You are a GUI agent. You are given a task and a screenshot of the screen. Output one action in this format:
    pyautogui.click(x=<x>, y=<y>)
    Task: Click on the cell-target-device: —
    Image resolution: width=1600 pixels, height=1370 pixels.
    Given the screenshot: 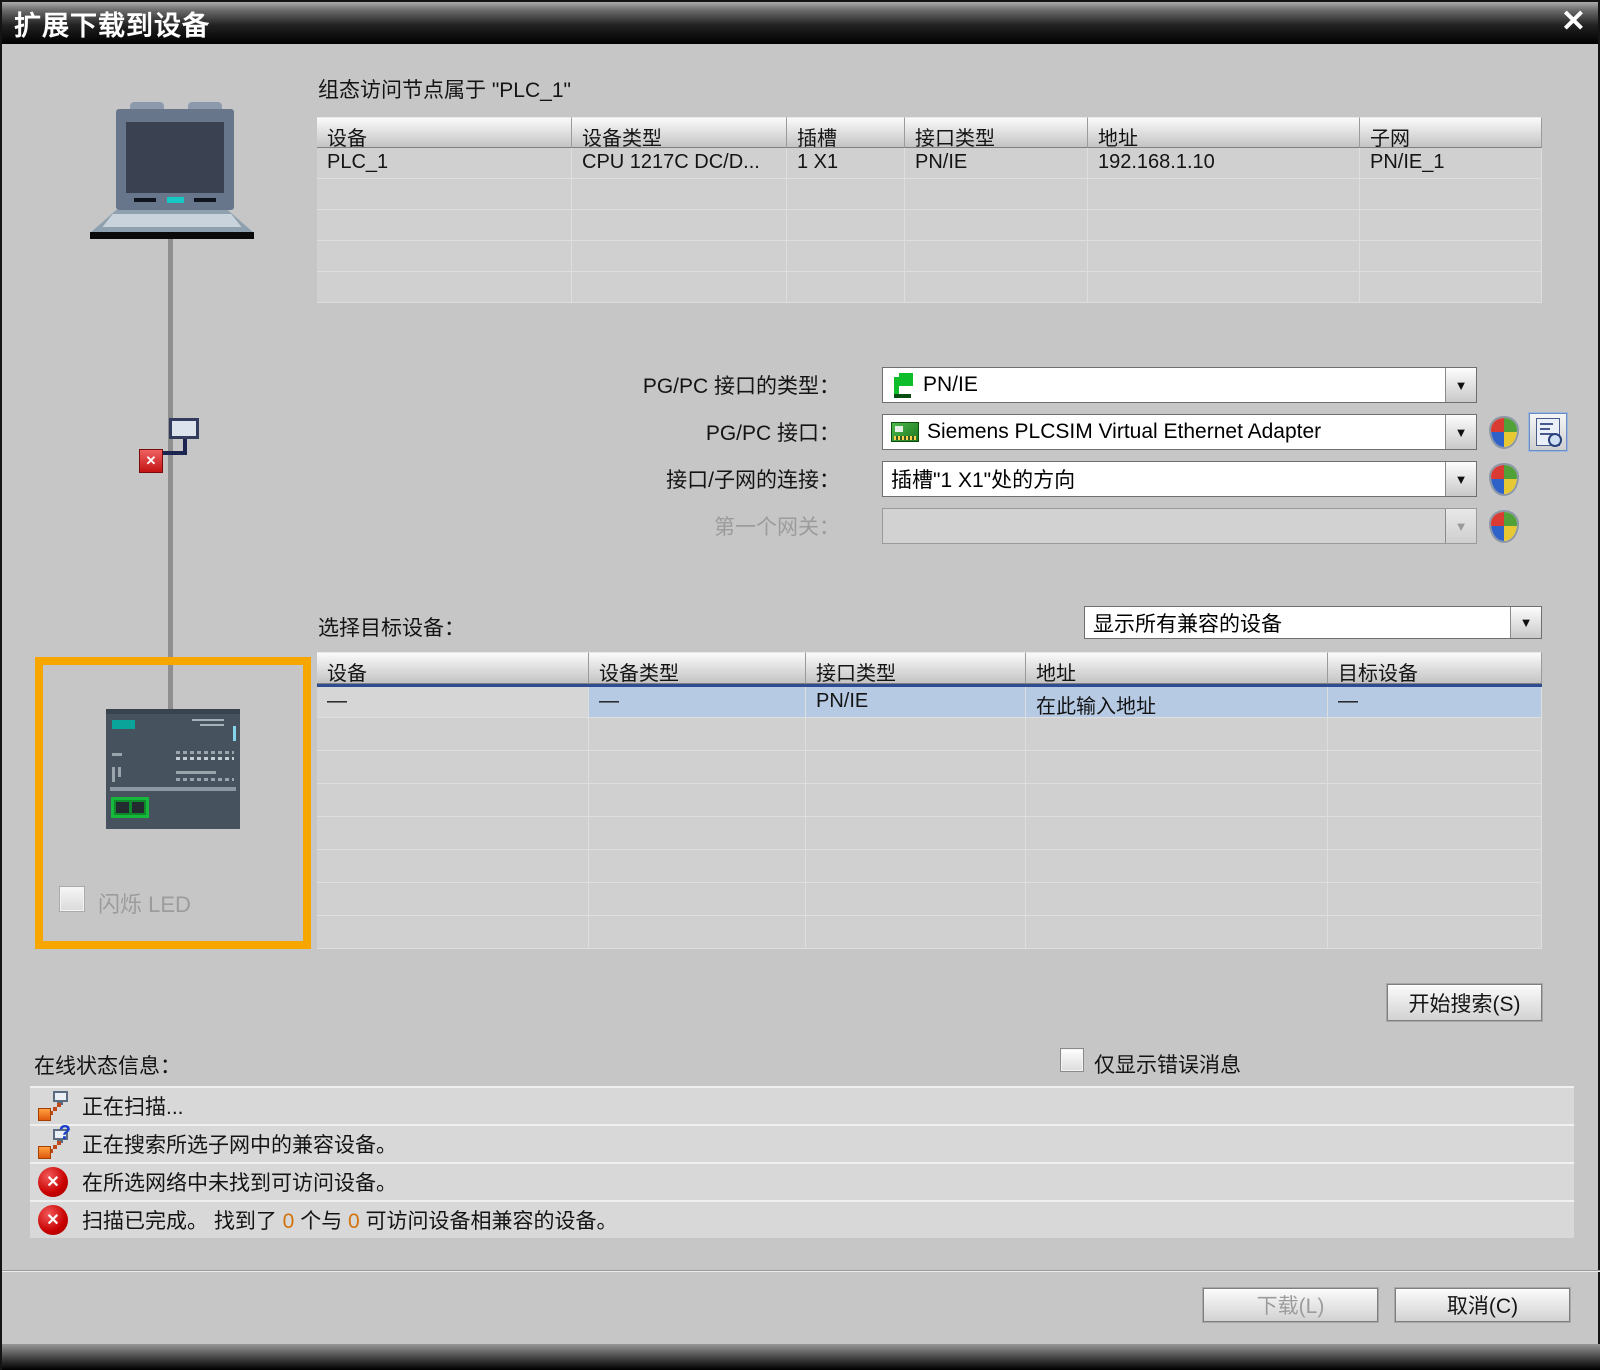 What is the action you would take?
    pyautogui.click(x=1435, y=702)
    